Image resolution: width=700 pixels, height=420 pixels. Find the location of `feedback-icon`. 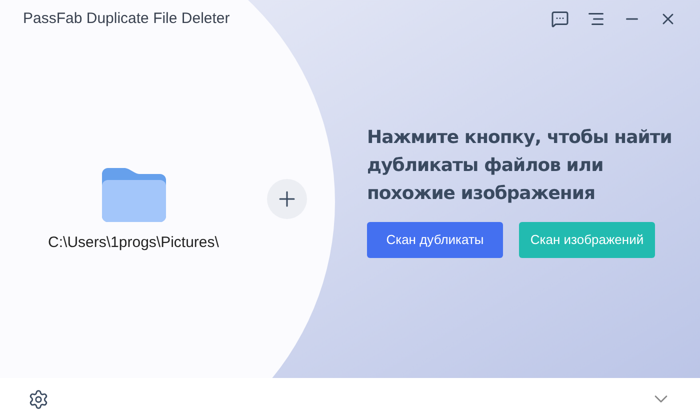

feedback-icon is located at coordinates (560, 19).